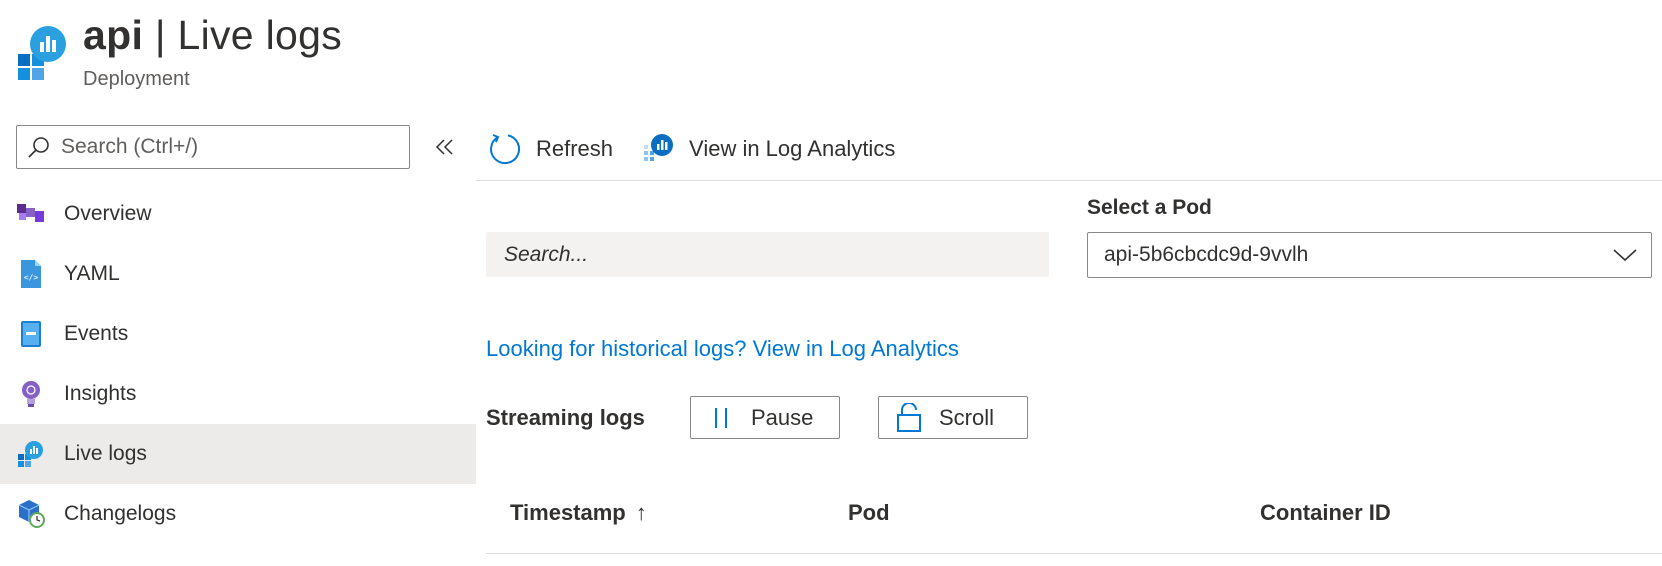 This screenshot has height=566, width=1662. Describe the element at coordinates (575, 148) in the screenshot. I see `refresh-label: Refresh` at that location.